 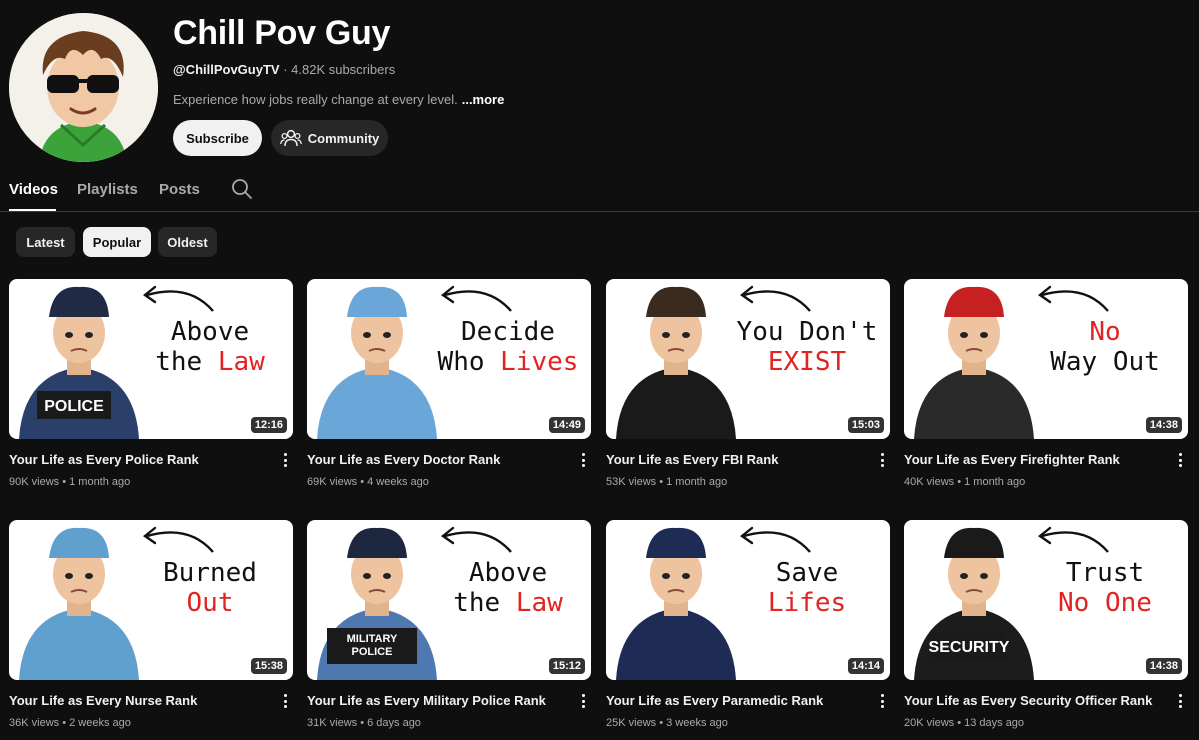 I want to click on video-meta: 90K views • 1 month ago, so click(x=70, y=482).